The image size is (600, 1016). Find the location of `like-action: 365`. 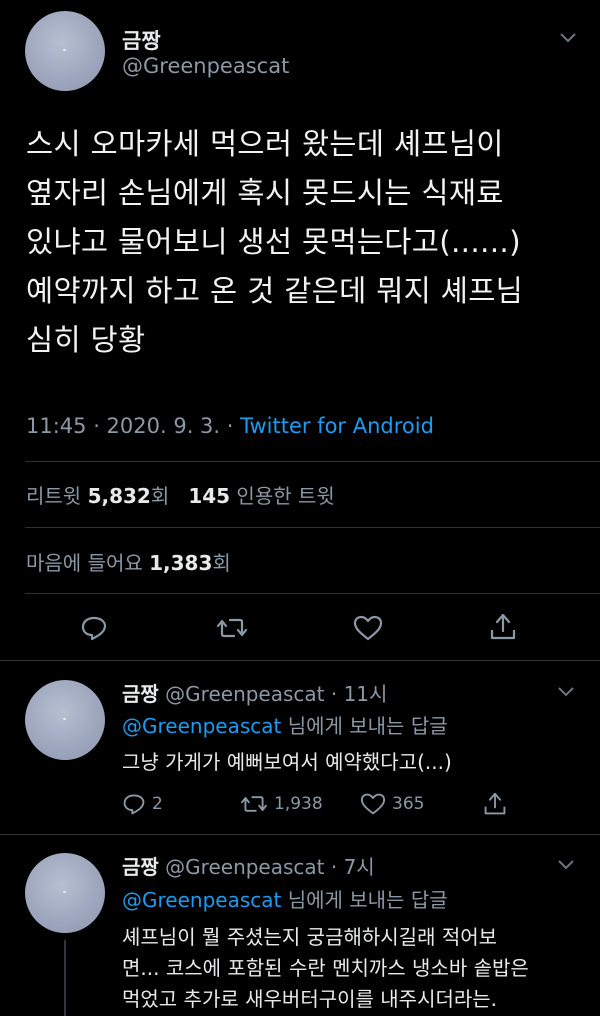

like-action: 365 is located at coordinates (392, 804).